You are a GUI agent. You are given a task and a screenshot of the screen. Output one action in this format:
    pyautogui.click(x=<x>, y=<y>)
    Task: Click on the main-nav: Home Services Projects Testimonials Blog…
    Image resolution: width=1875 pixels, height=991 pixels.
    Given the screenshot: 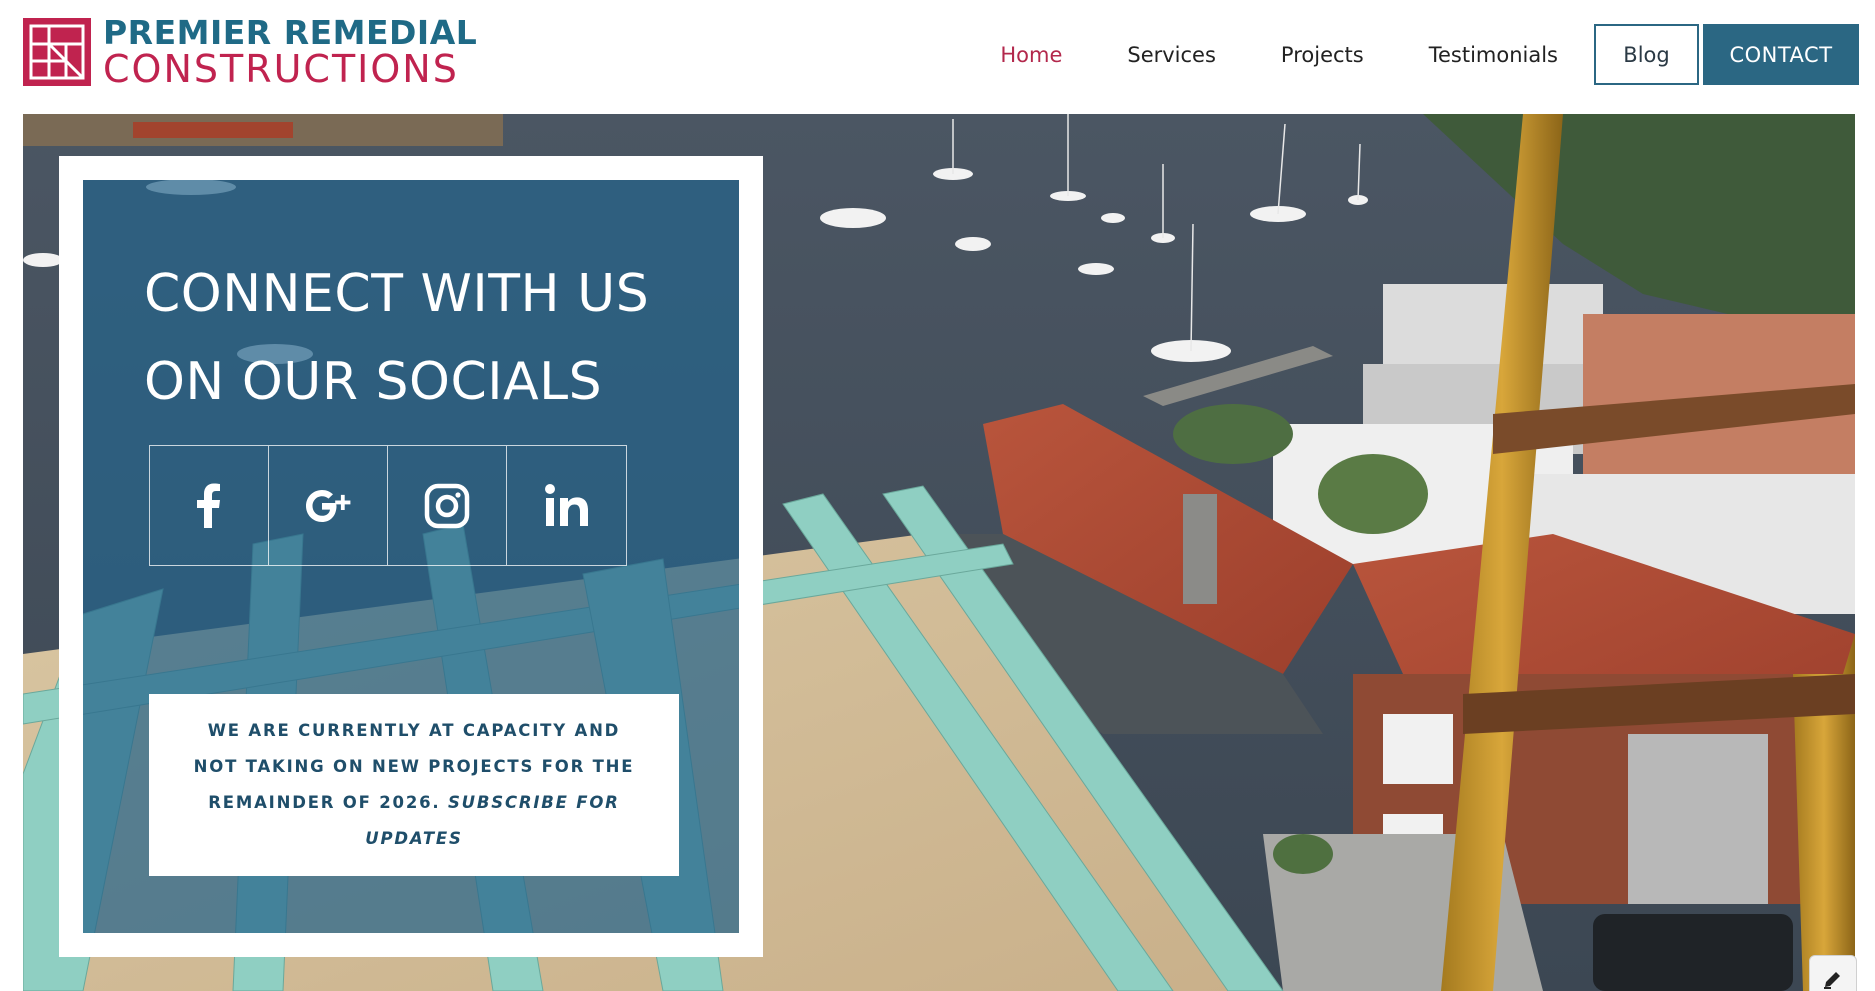 What is the action you would take?
    pyautogui.click(x=1429, y=54)
    